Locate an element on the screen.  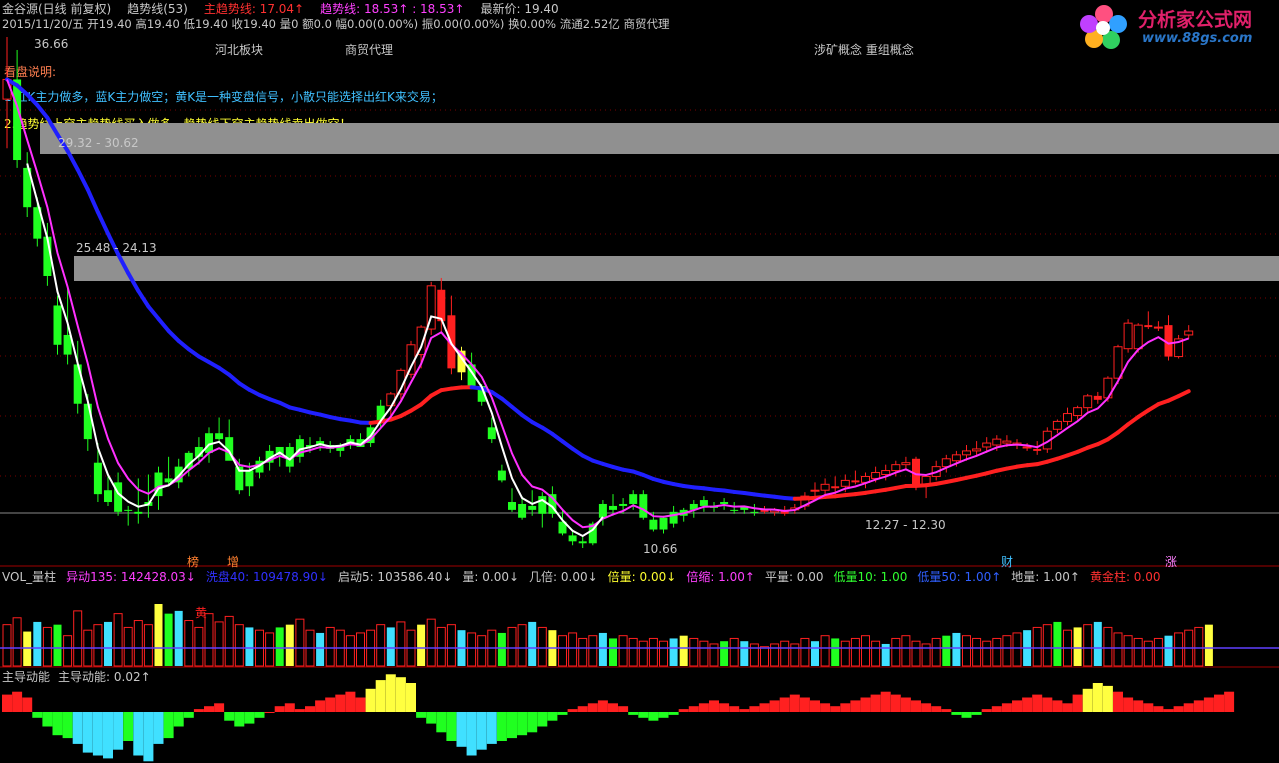
vol-marker-huang: 黄 is located at coordinates (201, 613).